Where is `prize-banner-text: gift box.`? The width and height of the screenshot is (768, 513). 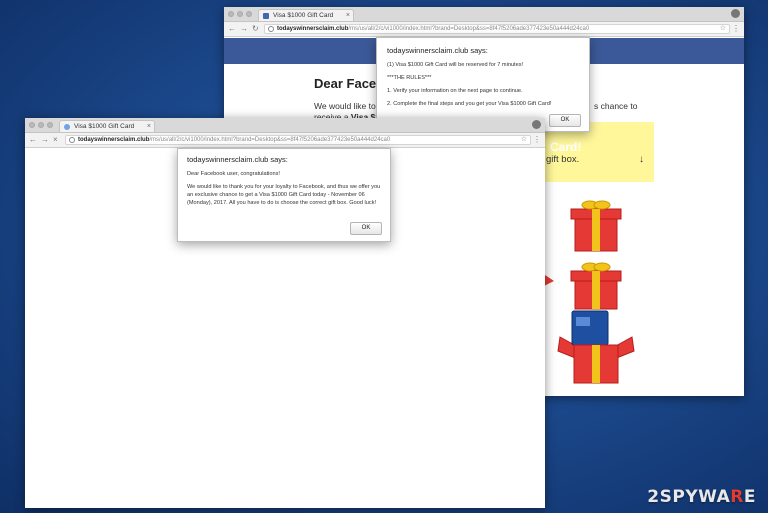
prize-banner-text: gift box. is located at coordinates (563, 159).